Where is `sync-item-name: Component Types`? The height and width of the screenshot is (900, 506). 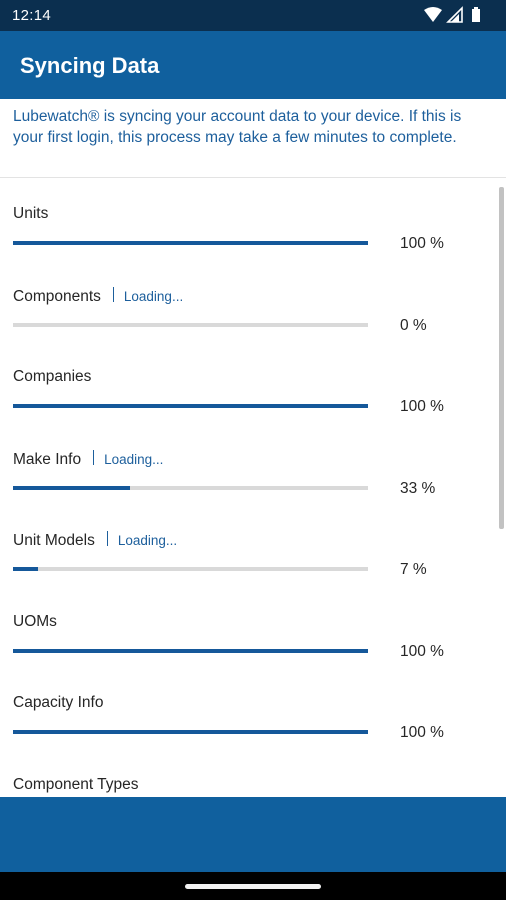 sync-item-name: Component Types is located at coordinates (76, 784).